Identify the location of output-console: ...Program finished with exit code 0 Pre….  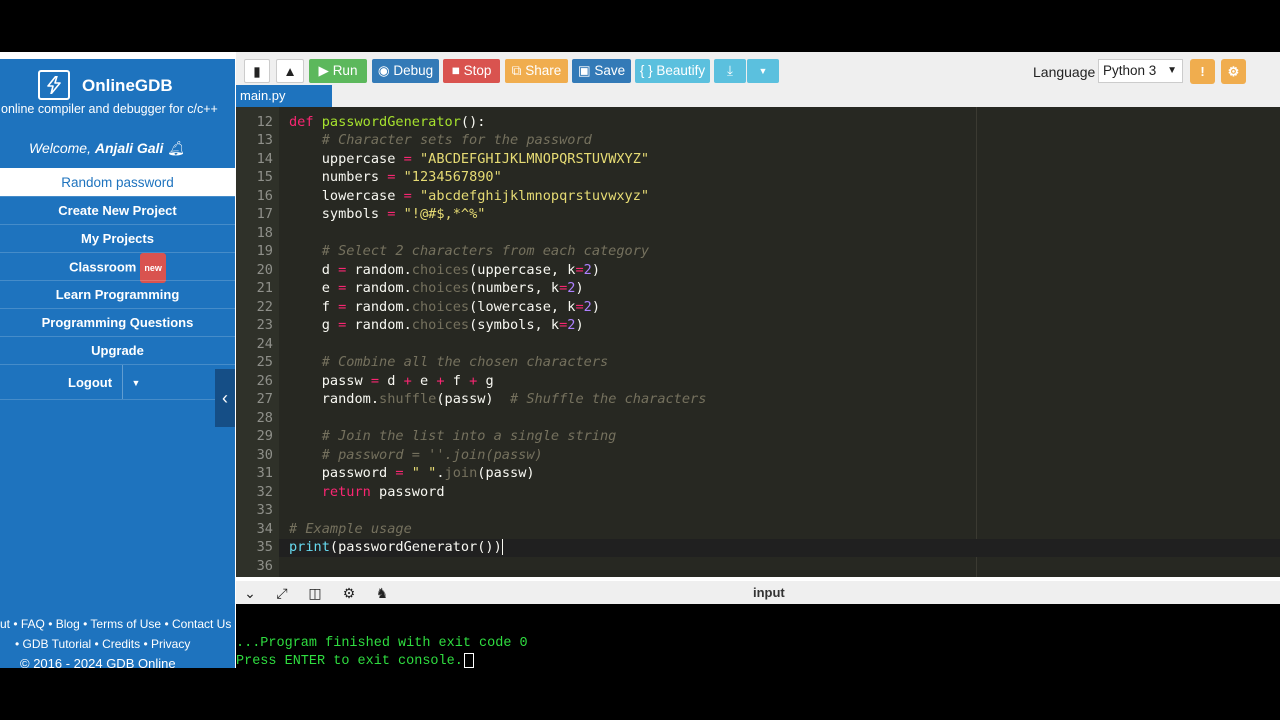
(758, 636).